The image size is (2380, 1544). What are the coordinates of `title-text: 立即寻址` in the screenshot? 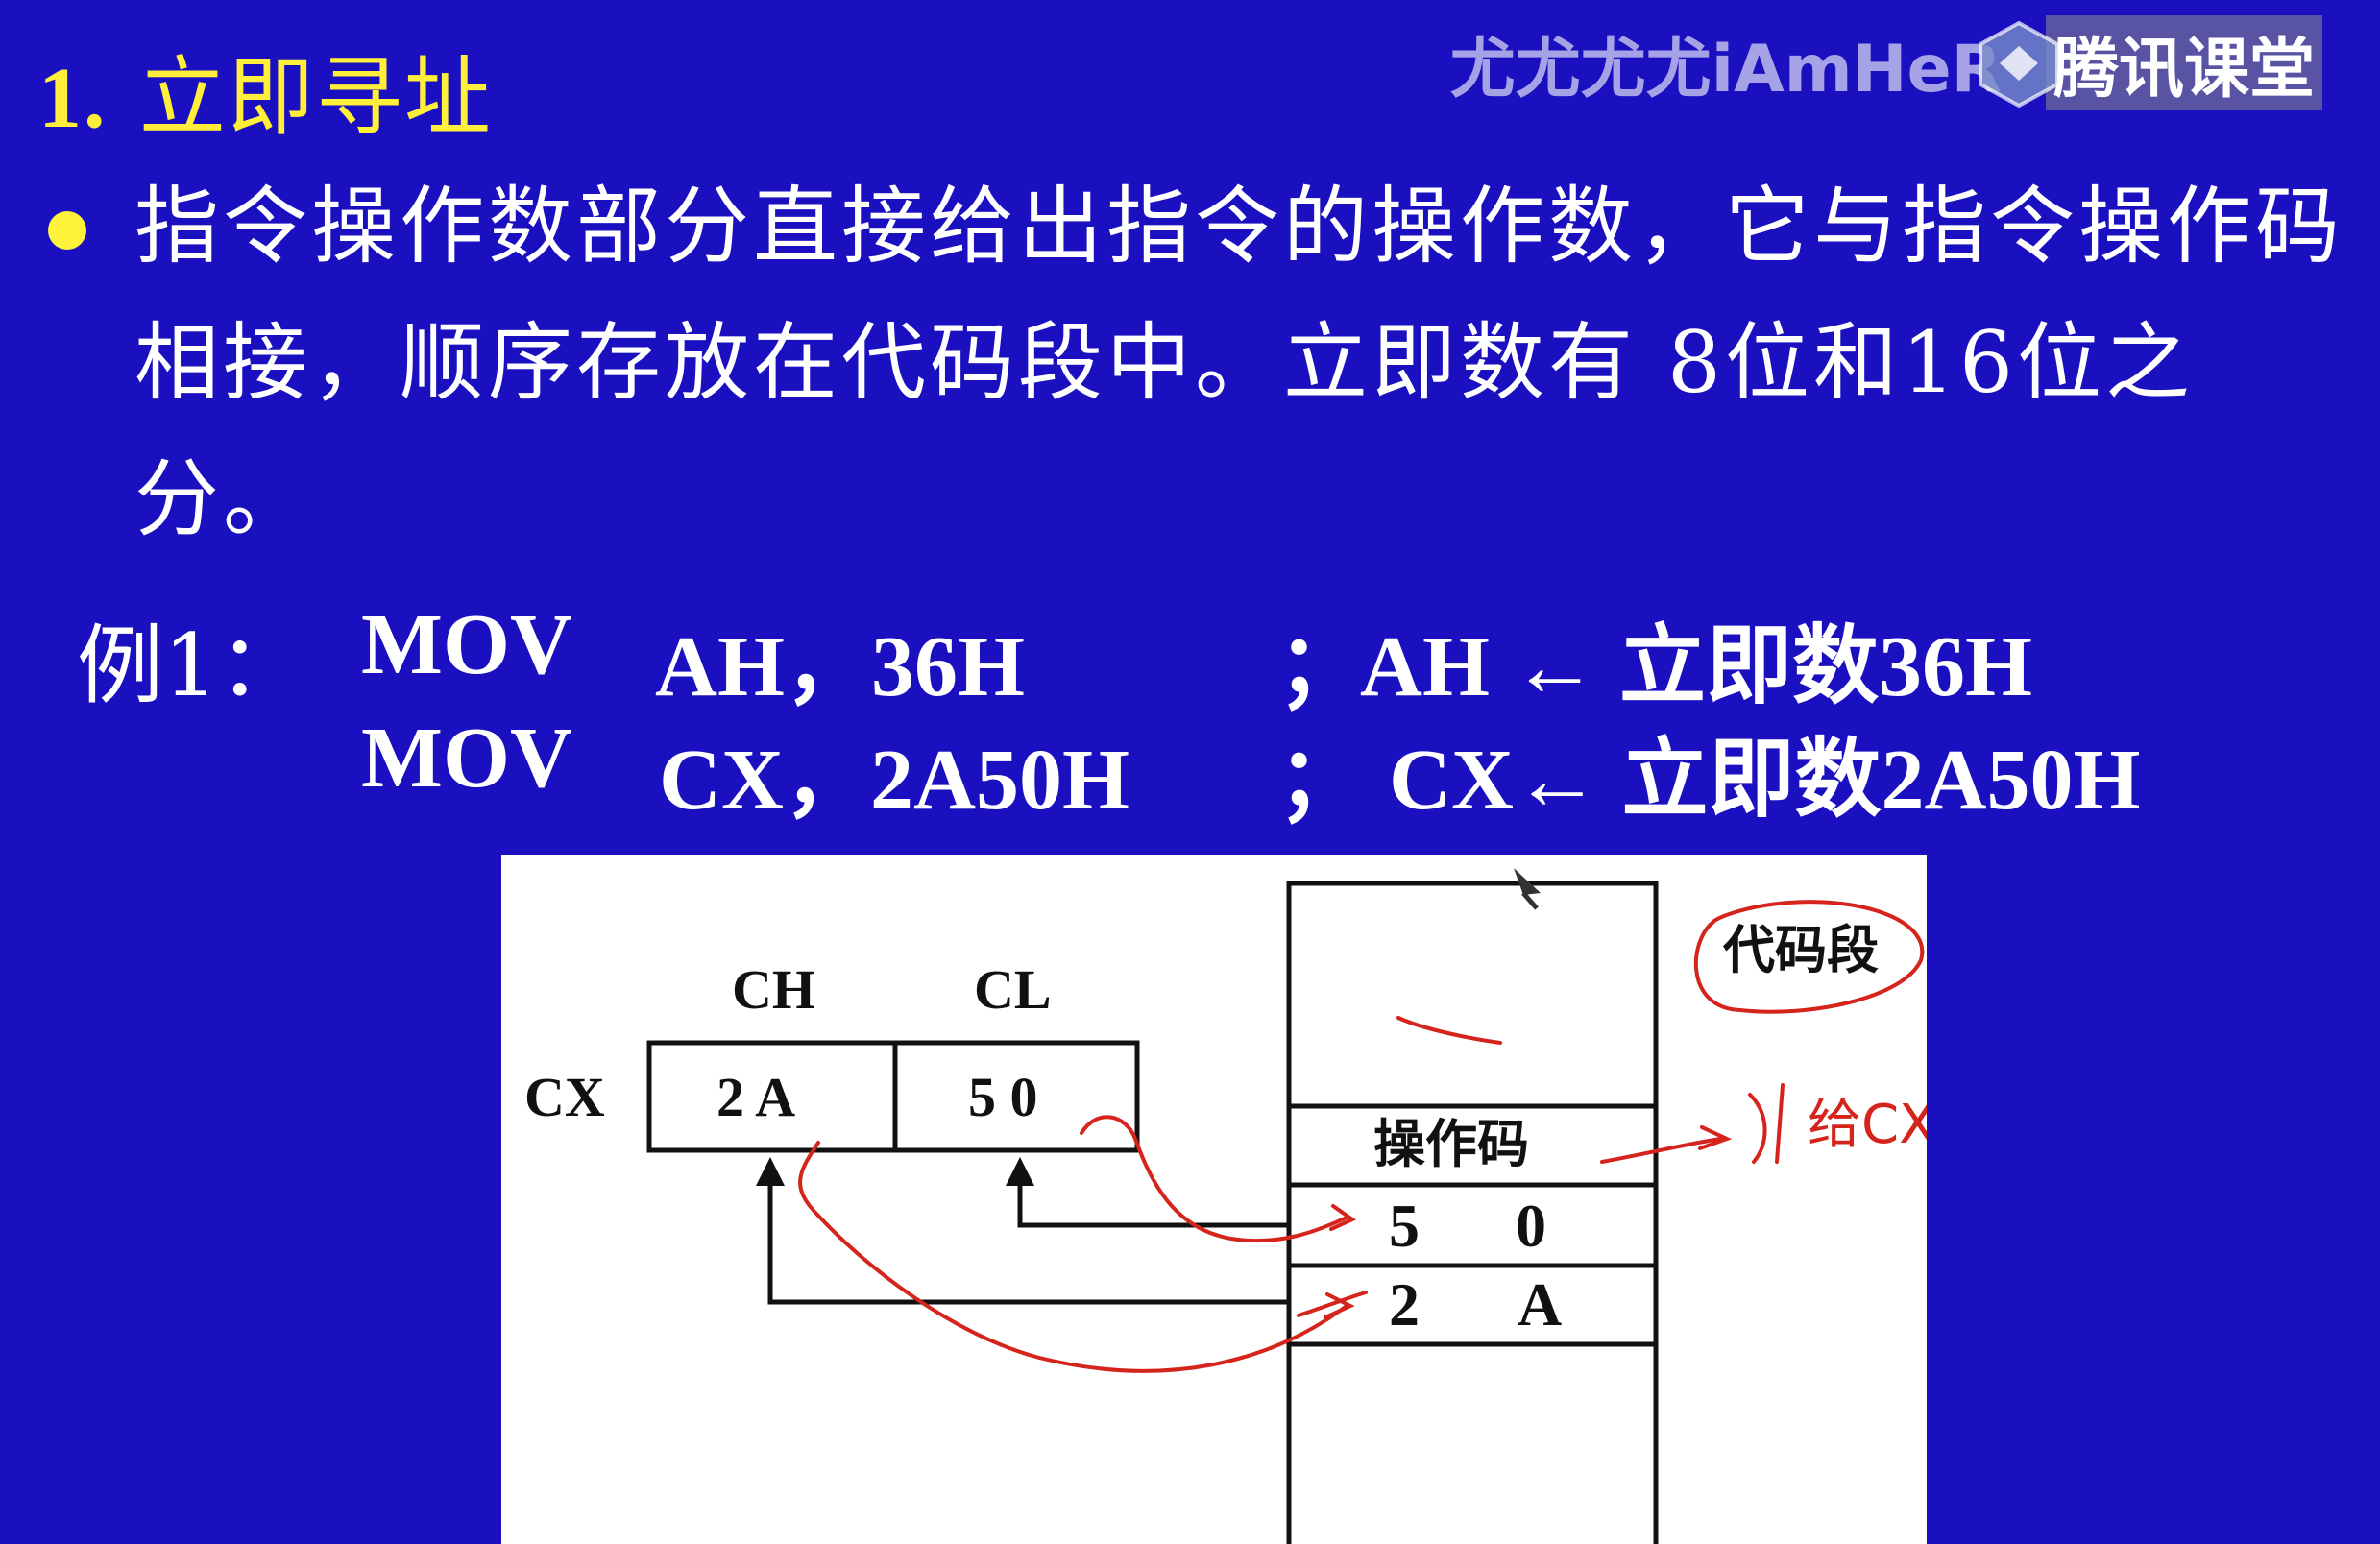 It's located at (315, 97).